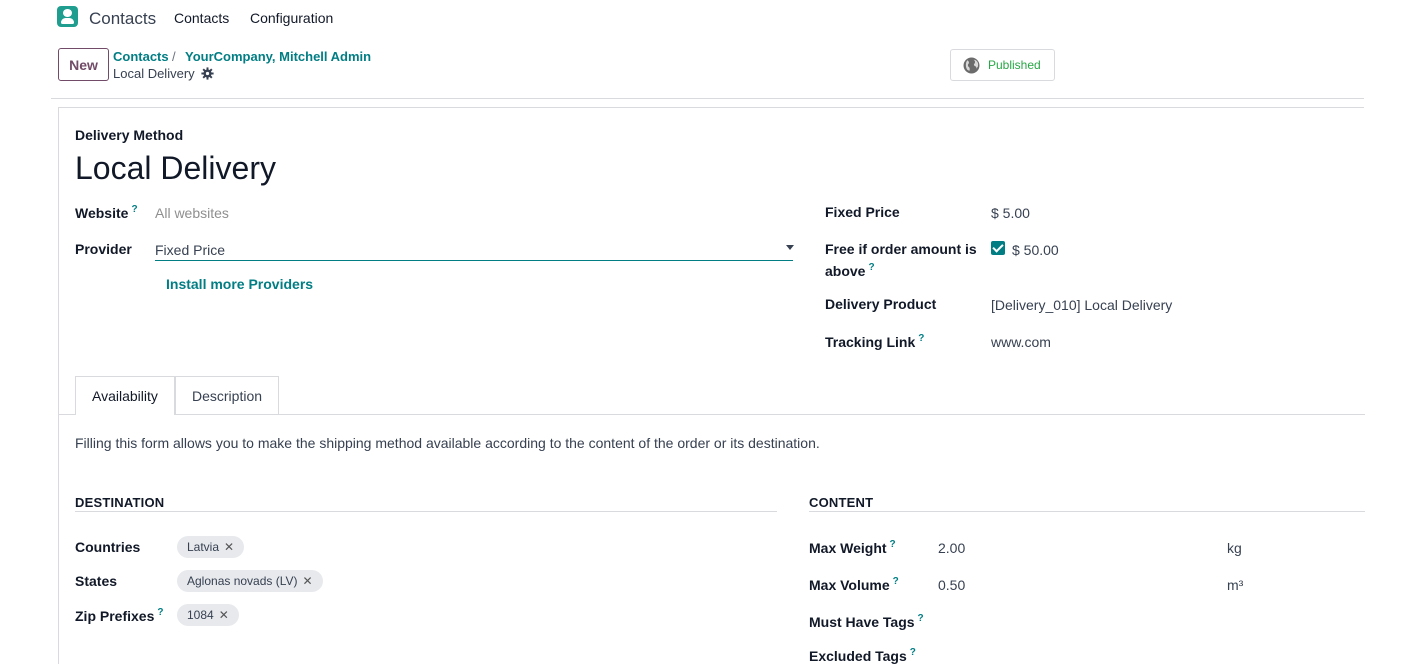 The width and height of the screenshot is (1416, 664). I want to click on free-if-label-line2: above?, so click(850, 270).